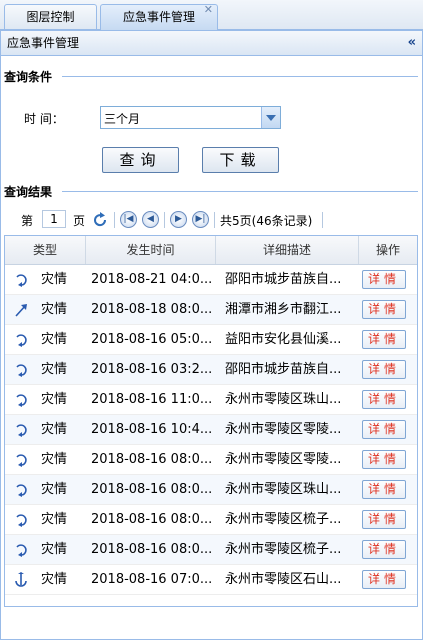 The height and width of the screenshot is (640, 423). Describe the element at coordinates (28, 192) in the screenshot. I see `results-section-title: 查询结果` at that location.